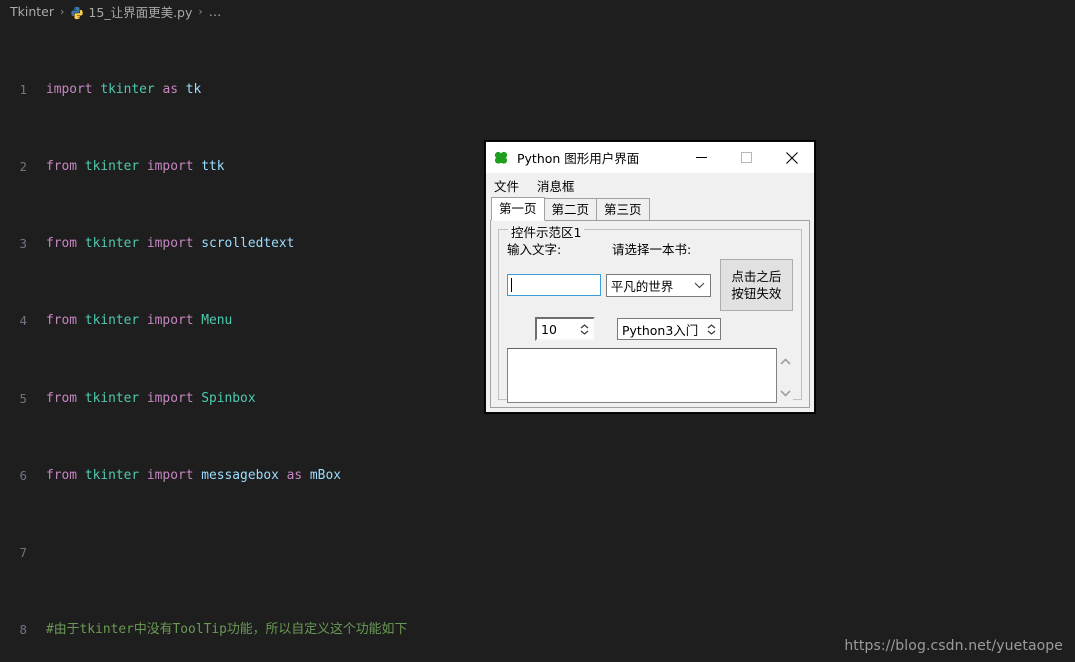  Describe the element at coordinates (623, 209) in the screenshot. I see `tab-page-3: 第三页` at that location.